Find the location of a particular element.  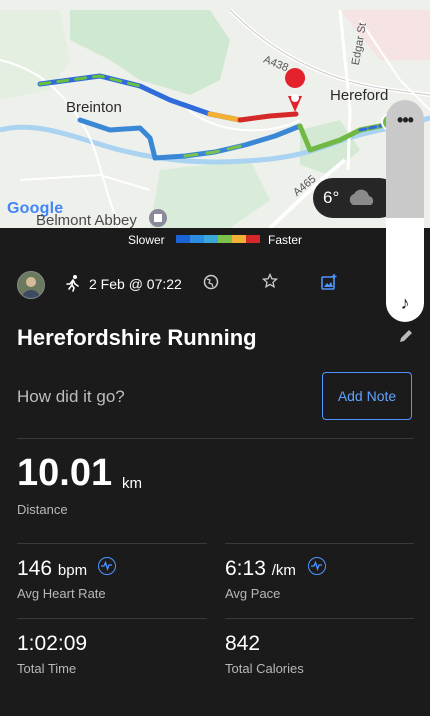

weather-temp: 6° is located at coordinates (331, 197).